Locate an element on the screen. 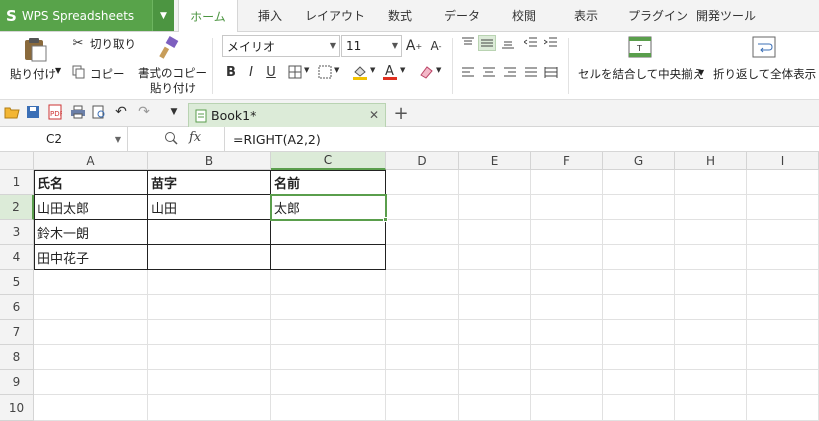  cell-i10 is located at coordinates (783, 408).